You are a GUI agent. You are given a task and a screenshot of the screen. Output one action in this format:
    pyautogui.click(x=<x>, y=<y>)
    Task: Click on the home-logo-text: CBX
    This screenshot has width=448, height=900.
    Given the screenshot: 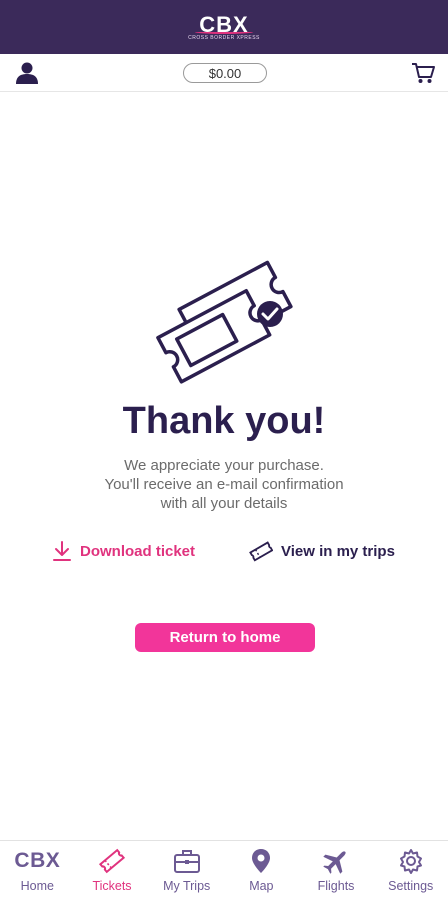 What is the action you would take?
    pyautogui.click(x=37, y=860)
    